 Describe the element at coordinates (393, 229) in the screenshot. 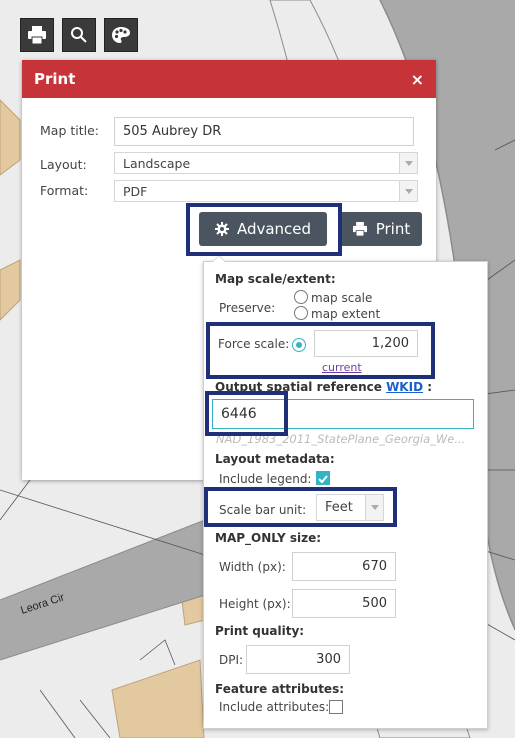

I see `print-button-label: Print` at that location.